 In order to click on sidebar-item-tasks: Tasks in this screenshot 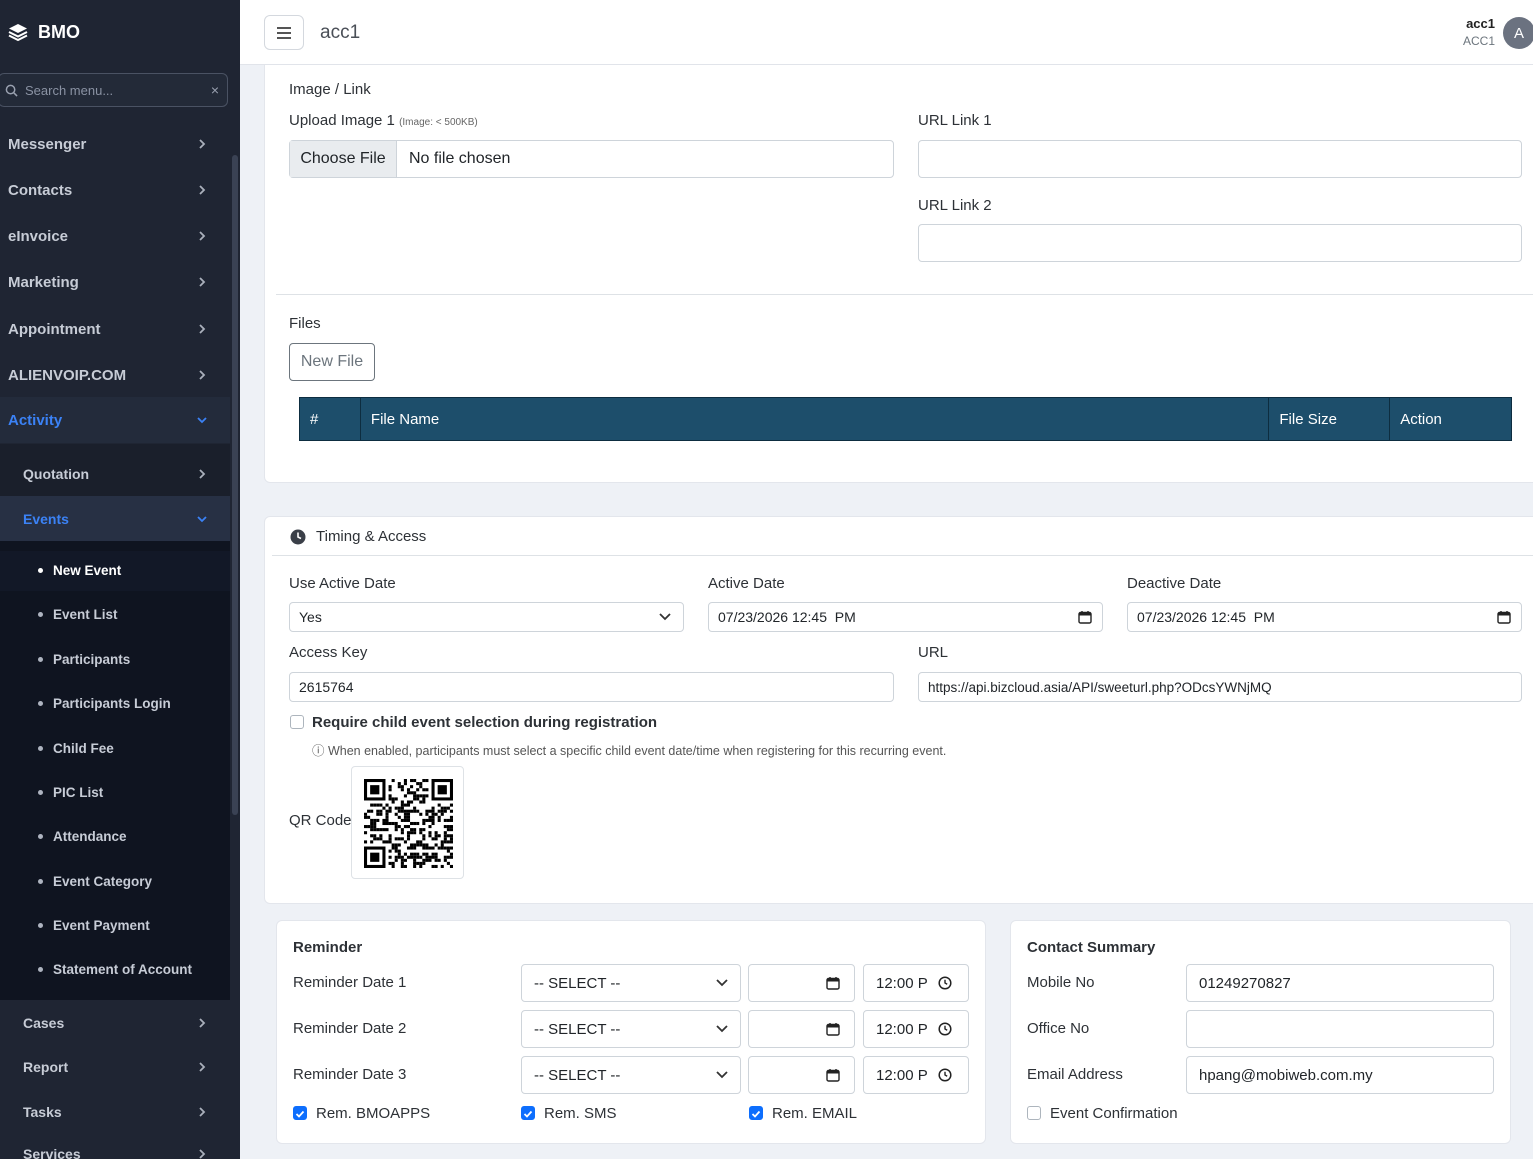, I will do `click(115, 1112)`.